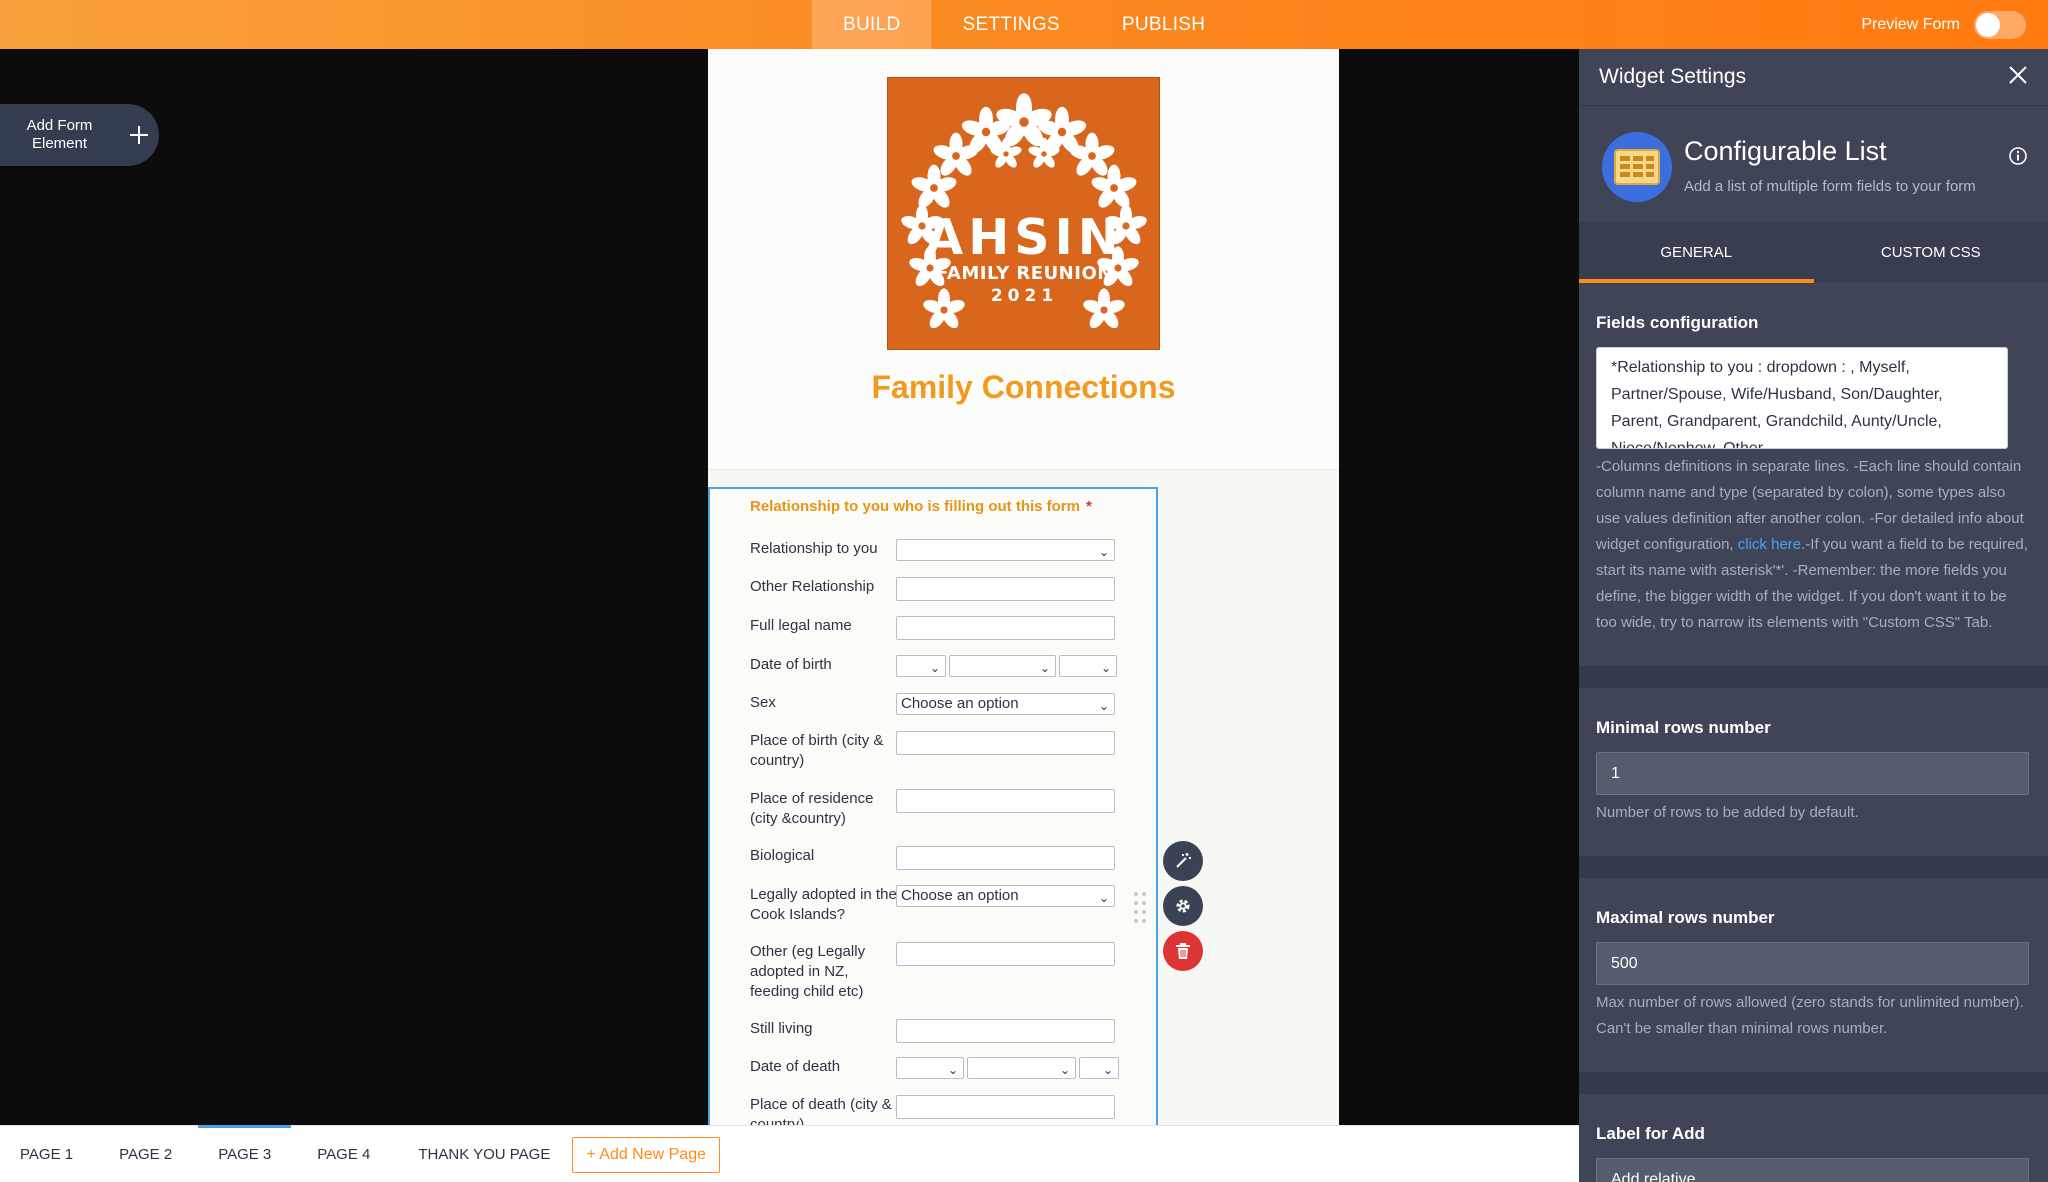 The width and height of the screenshot is (2048, 1182). What do you see at coordinates (1099, 1068) in the screenshot?
I see `death-year-select: ⌄` at bounding box center [1099, 1068].